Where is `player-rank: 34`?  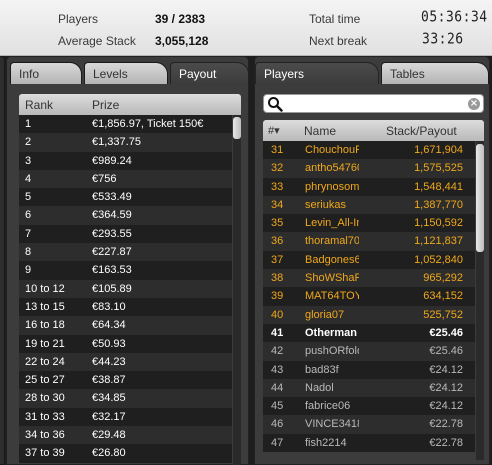
player-rank: 34 is located at coordinates (277, 204).